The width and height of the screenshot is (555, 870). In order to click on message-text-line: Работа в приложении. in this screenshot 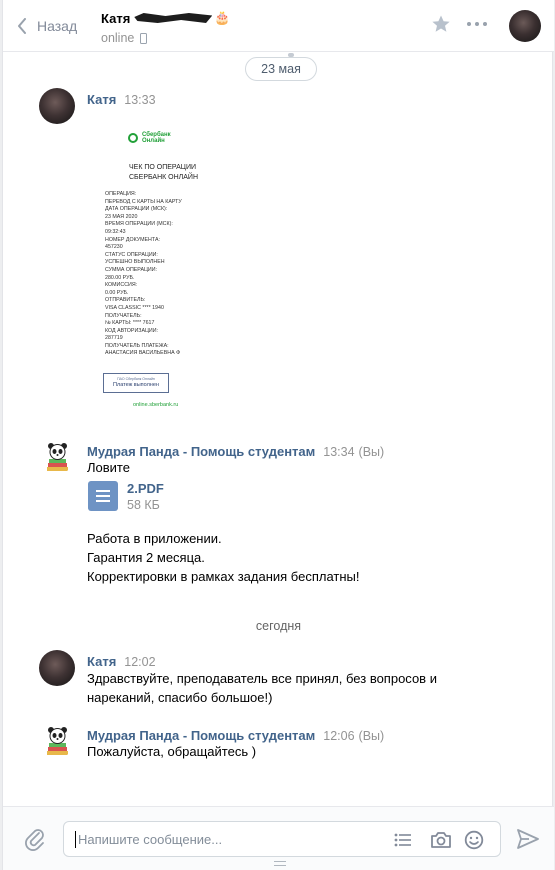, I will do `click(154, 538)`.